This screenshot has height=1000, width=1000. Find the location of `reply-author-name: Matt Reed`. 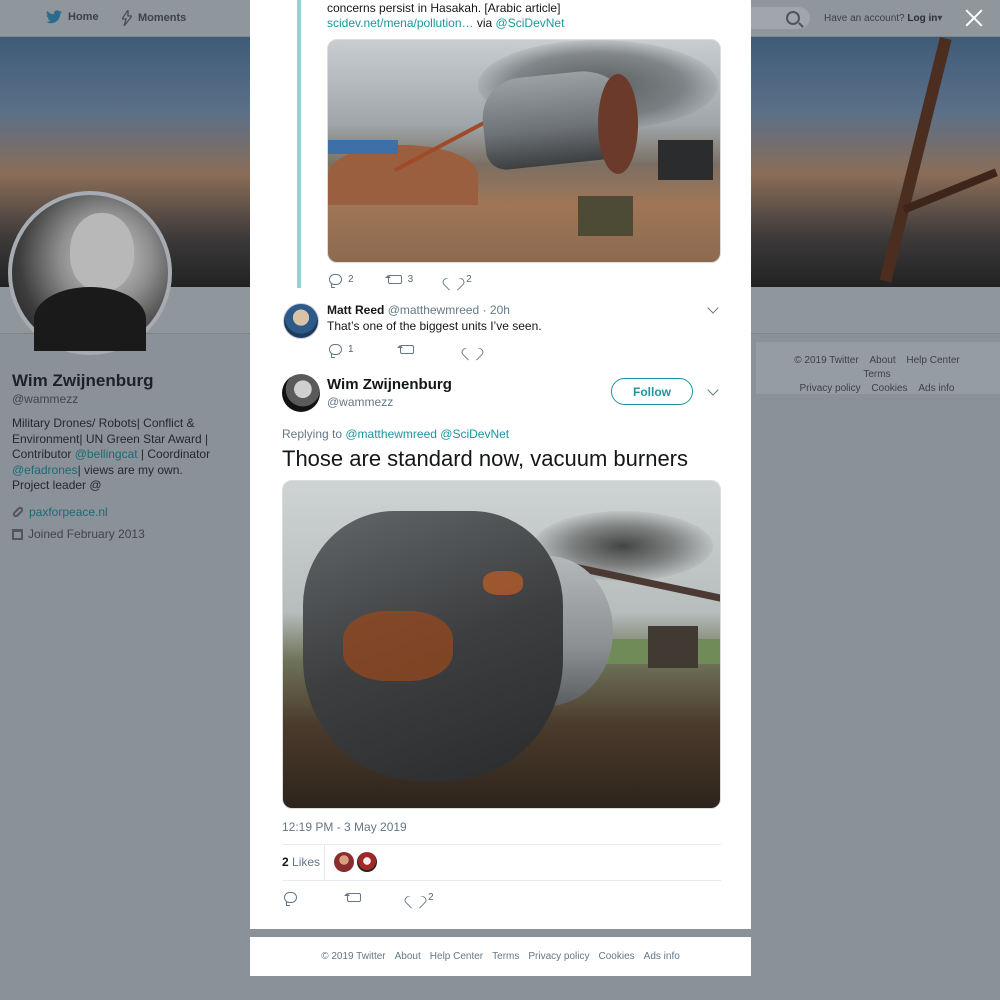

reply-author-name: Matt Reed is located at coordinates (355, 310).